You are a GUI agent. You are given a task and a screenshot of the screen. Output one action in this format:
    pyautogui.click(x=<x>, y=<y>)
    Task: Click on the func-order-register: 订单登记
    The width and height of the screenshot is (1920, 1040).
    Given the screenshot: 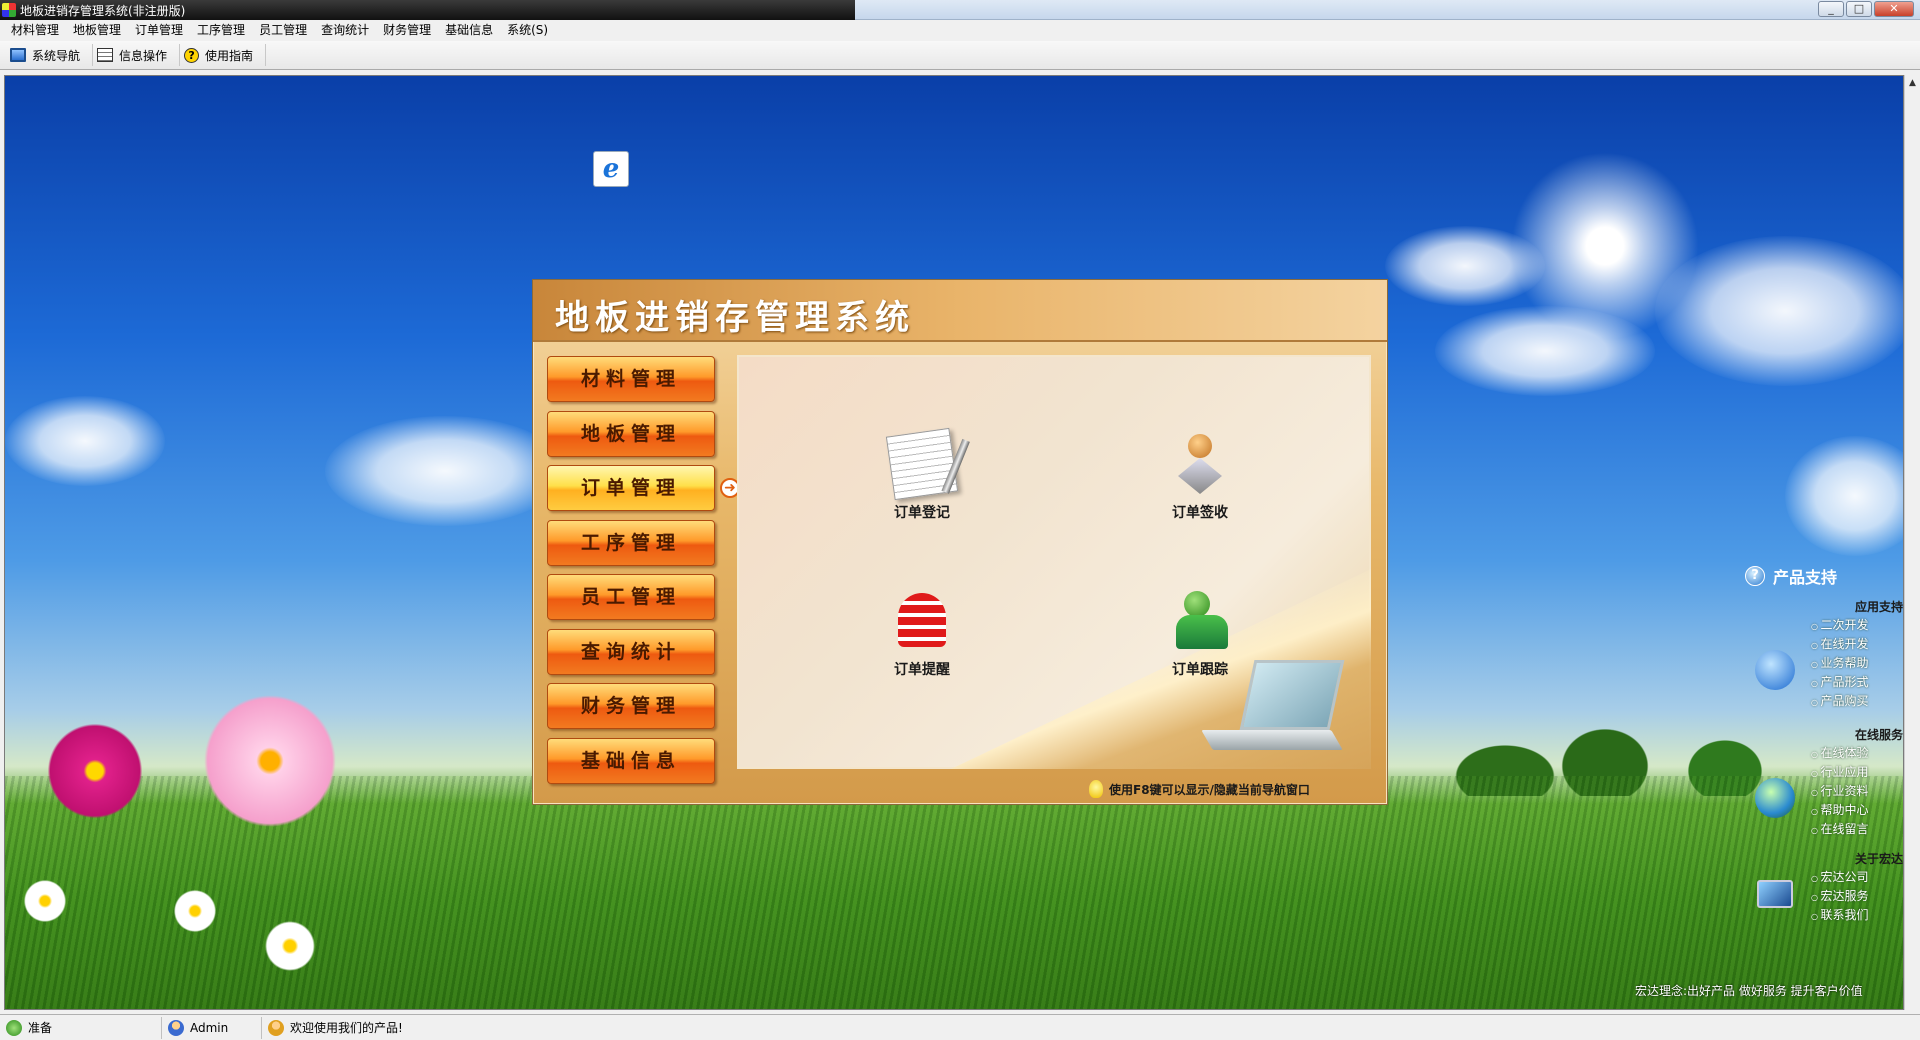 What is the action you would take?
    pyautogui.click(x=922, y=474)
    